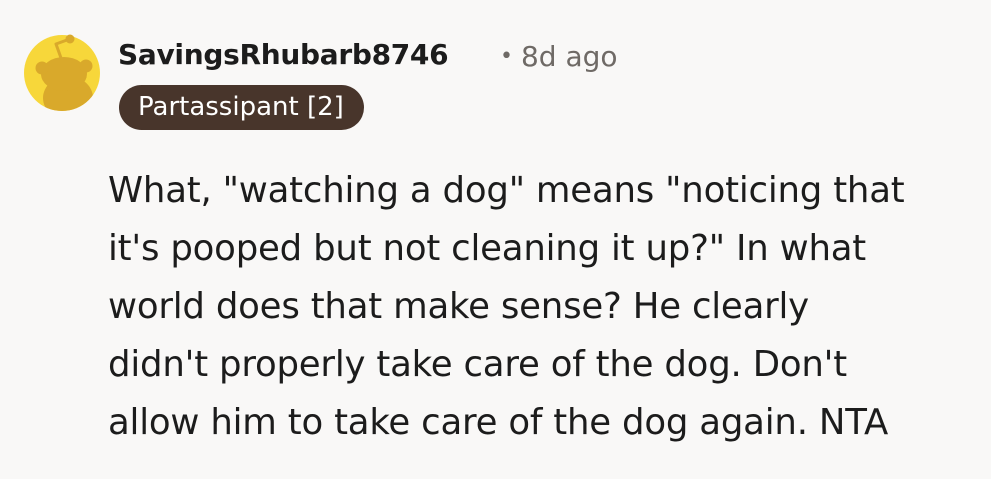 This screenshot has width=991, height=479. I want to click on comment-body-line: world does that make sense? He clearly, so click(458, 306).